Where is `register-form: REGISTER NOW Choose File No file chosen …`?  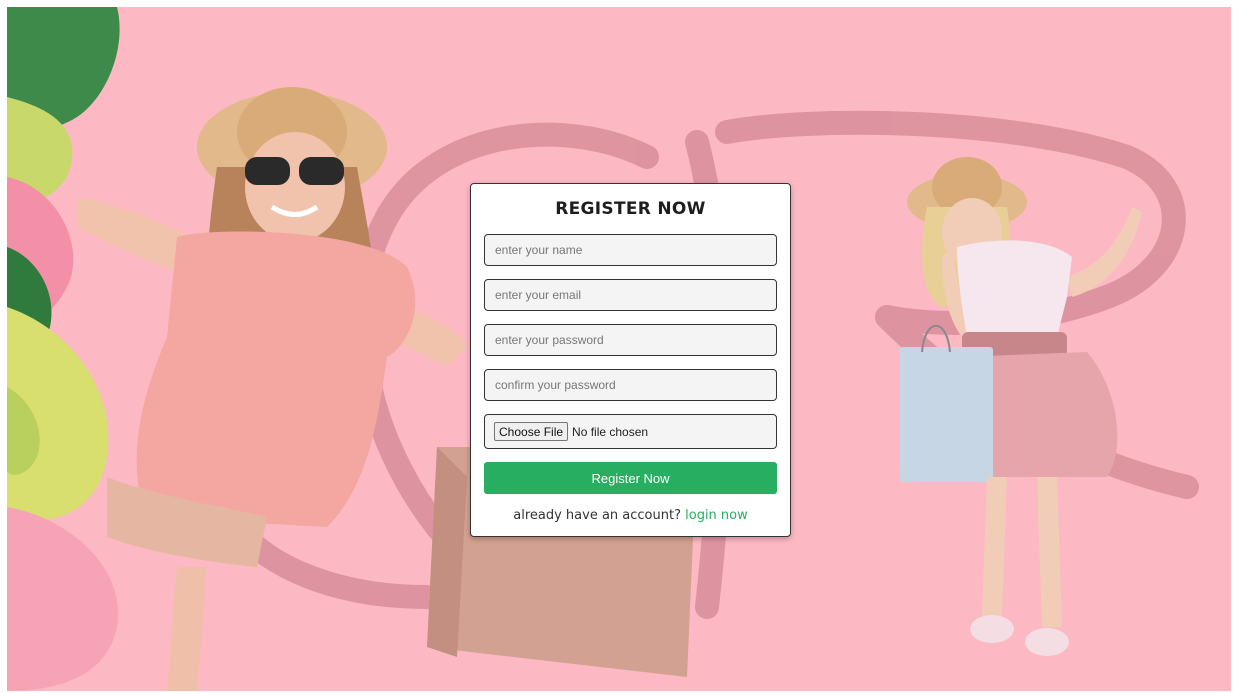
register-form: REGISTER NOW Choose File No file chosen … is located at coordinates (630, 360).